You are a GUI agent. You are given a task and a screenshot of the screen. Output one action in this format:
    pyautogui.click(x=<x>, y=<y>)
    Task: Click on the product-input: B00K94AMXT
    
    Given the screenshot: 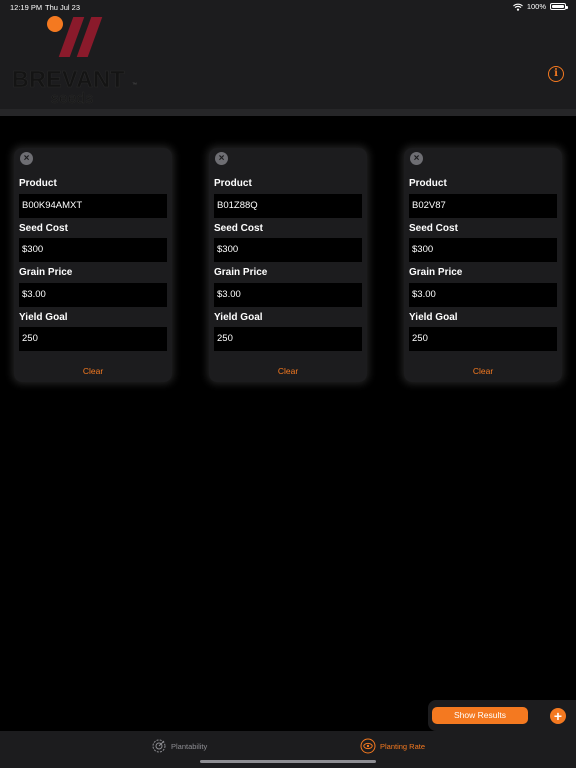 What is the action you would take?
    pyautogui.click(x=93, y=206)
    